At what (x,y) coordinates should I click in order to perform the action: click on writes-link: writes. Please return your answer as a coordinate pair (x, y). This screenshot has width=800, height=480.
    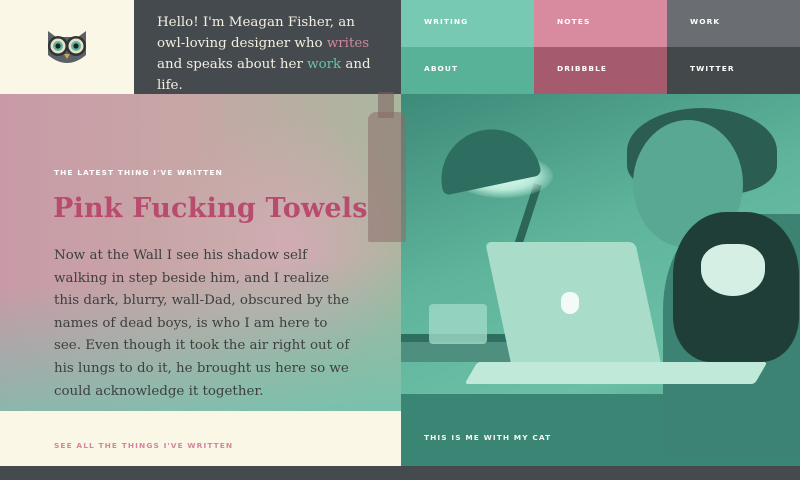
    Looking at the image, I should click on (348, 43).